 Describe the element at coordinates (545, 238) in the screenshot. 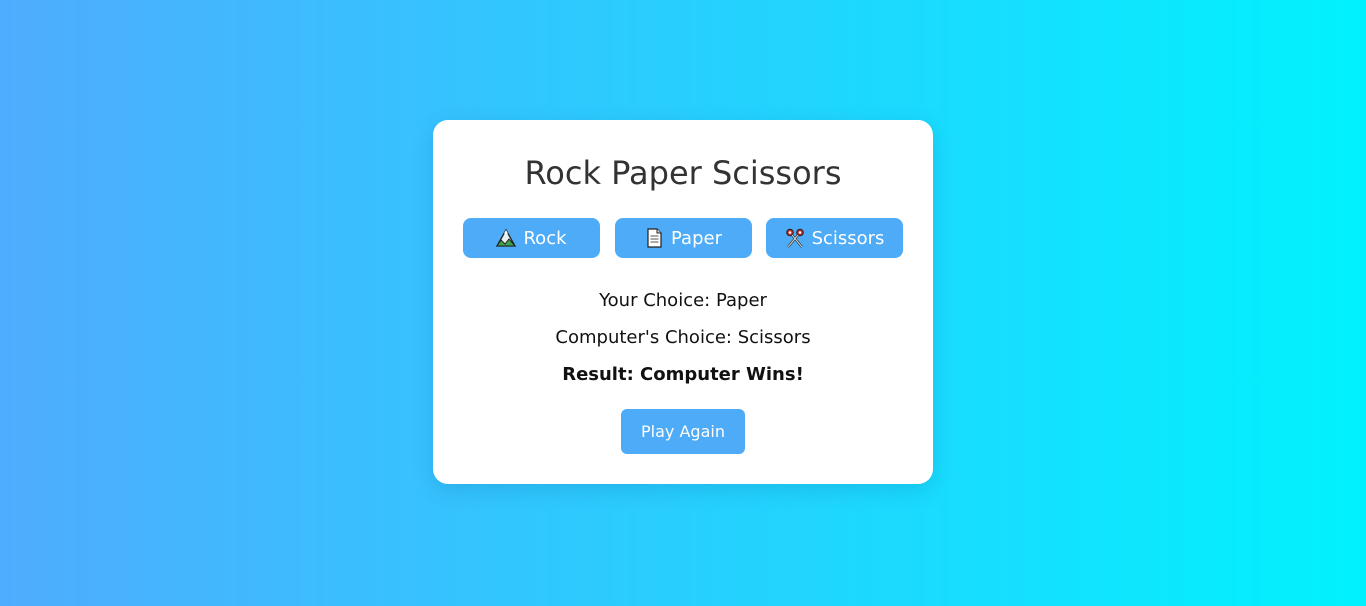

I see `rock-label: Rock` at that location.